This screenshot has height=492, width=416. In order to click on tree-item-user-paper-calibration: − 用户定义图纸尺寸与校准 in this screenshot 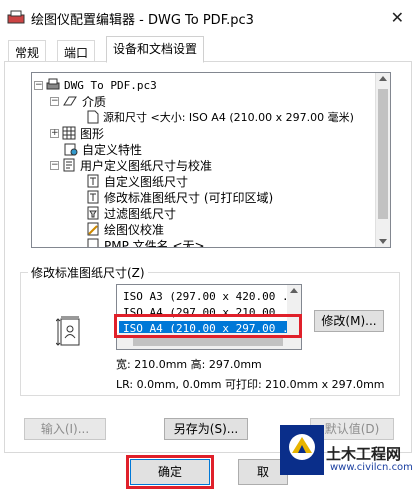, I will do `click(131, 165)`.